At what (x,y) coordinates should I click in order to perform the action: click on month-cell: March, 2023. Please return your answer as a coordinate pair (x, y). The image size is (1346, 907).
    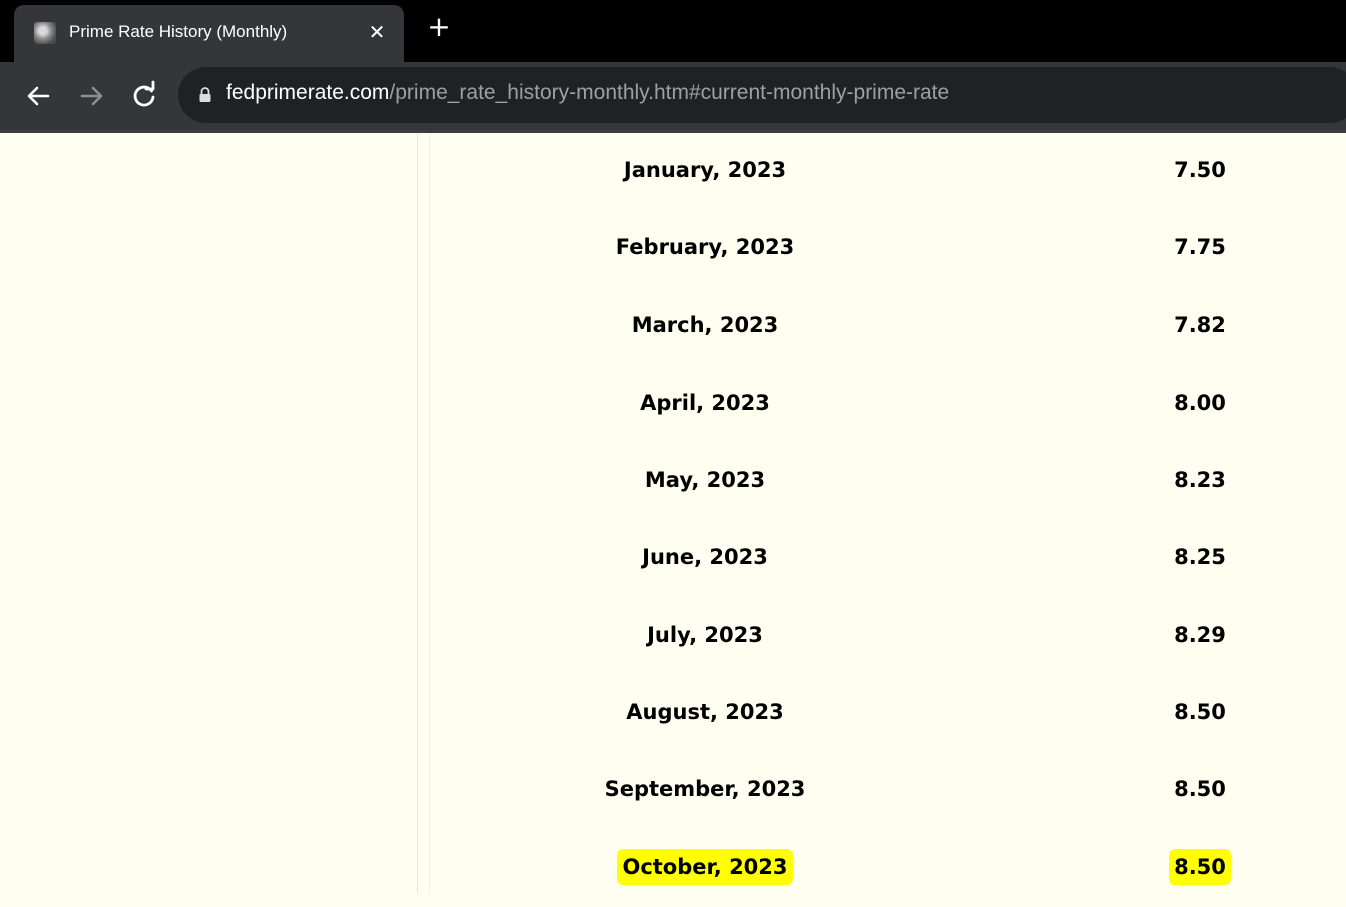
    Looking at the image, I should click on (705, 325).